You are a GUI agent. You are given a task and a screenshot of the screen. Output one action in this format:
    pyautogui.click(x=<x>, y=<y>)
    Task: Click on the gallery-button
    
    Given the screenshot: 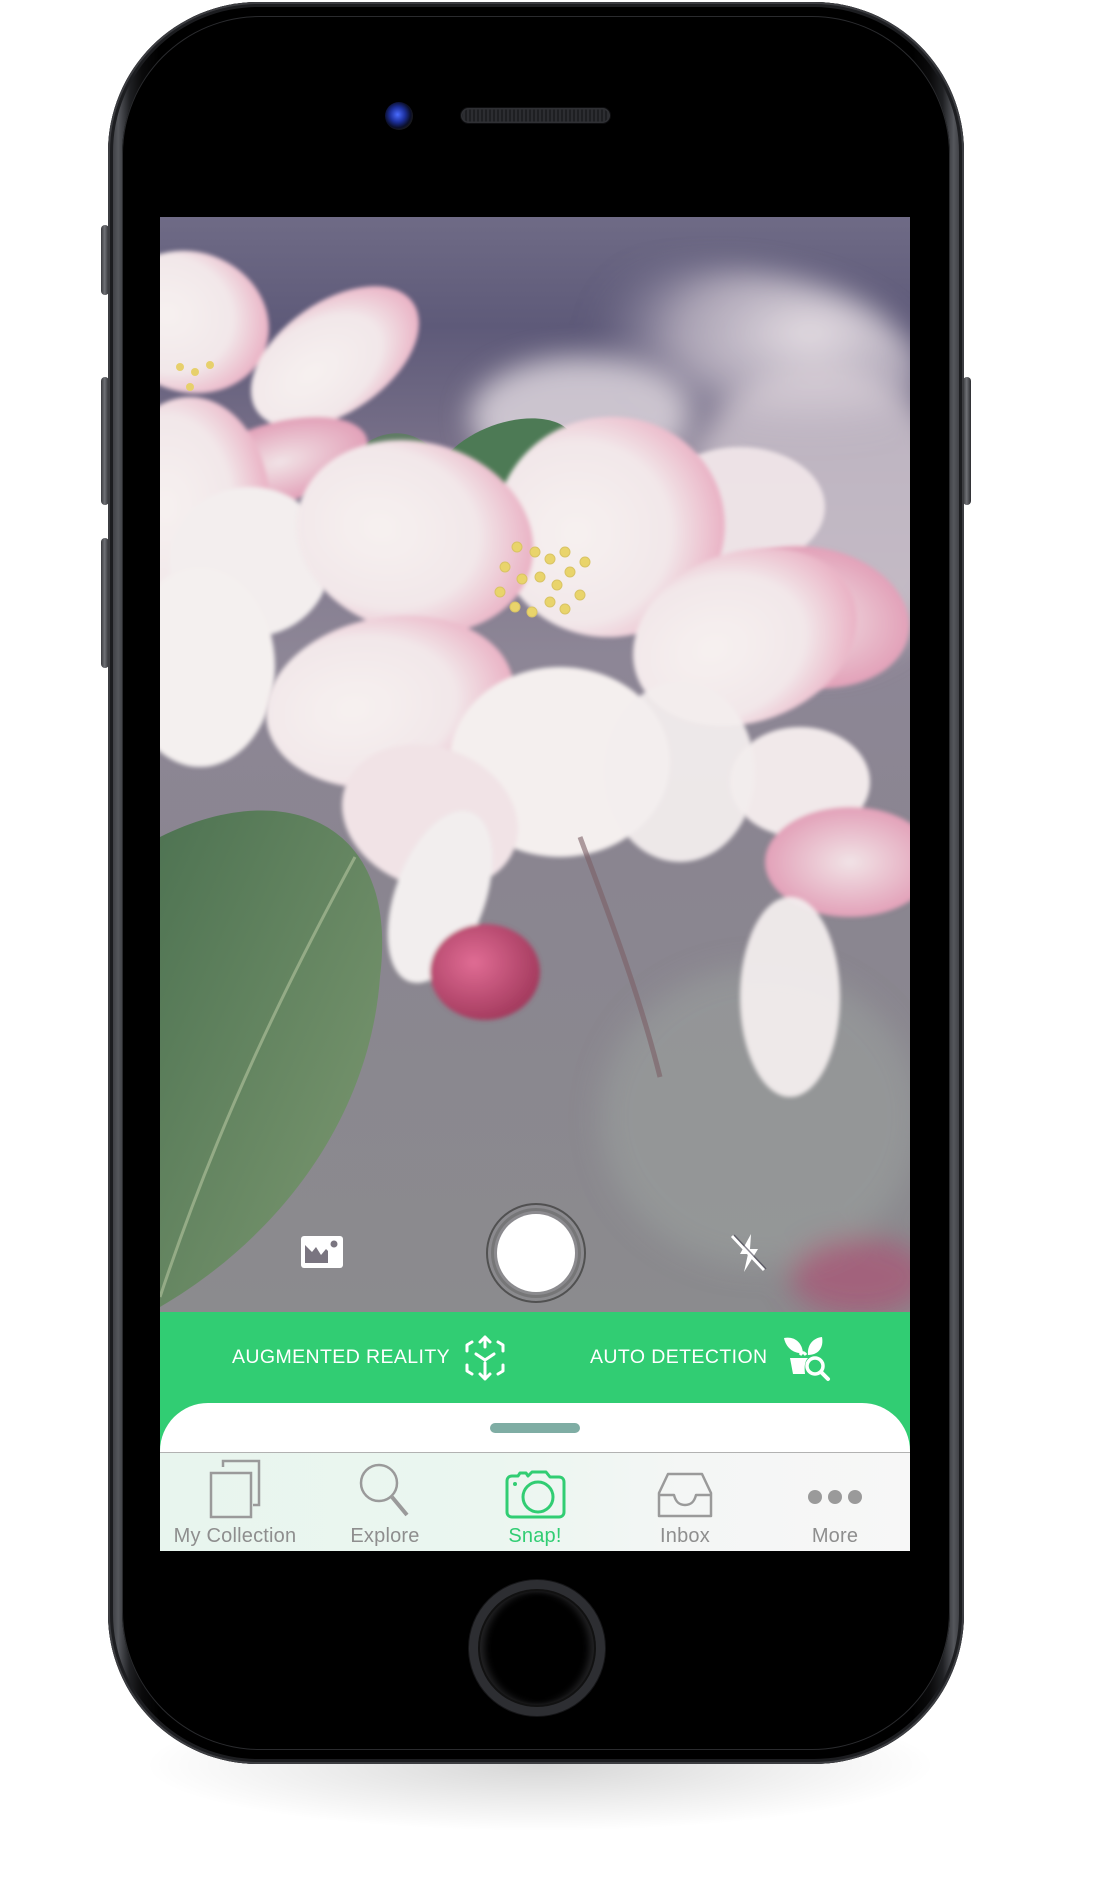 What is the action you would take?
    pyautogui.click(x=323, y=1253)
    